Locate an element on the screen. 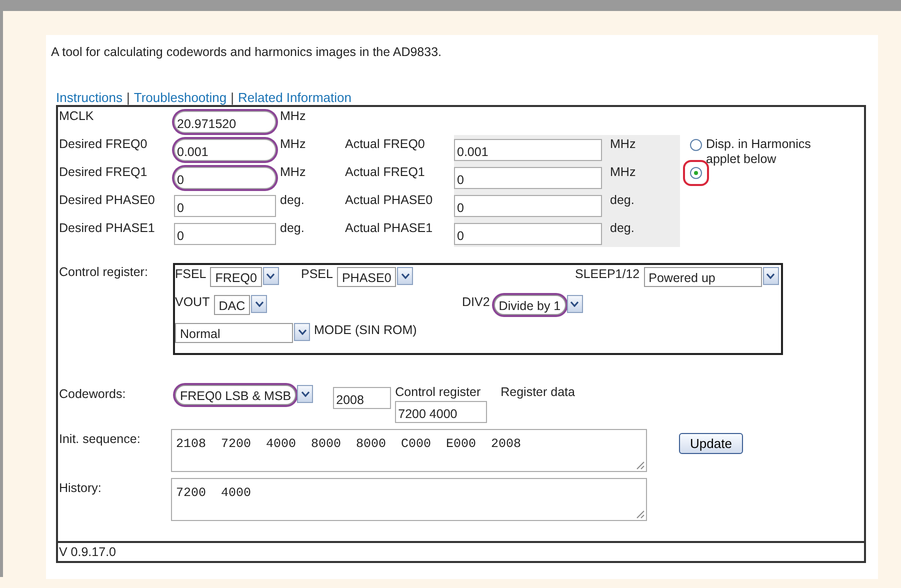 The height and width of the screenshot is (588, 901). text-area: 2108 7200 4000 8000 8000 C000 E000 2008 is located at coordinates (409, 450).